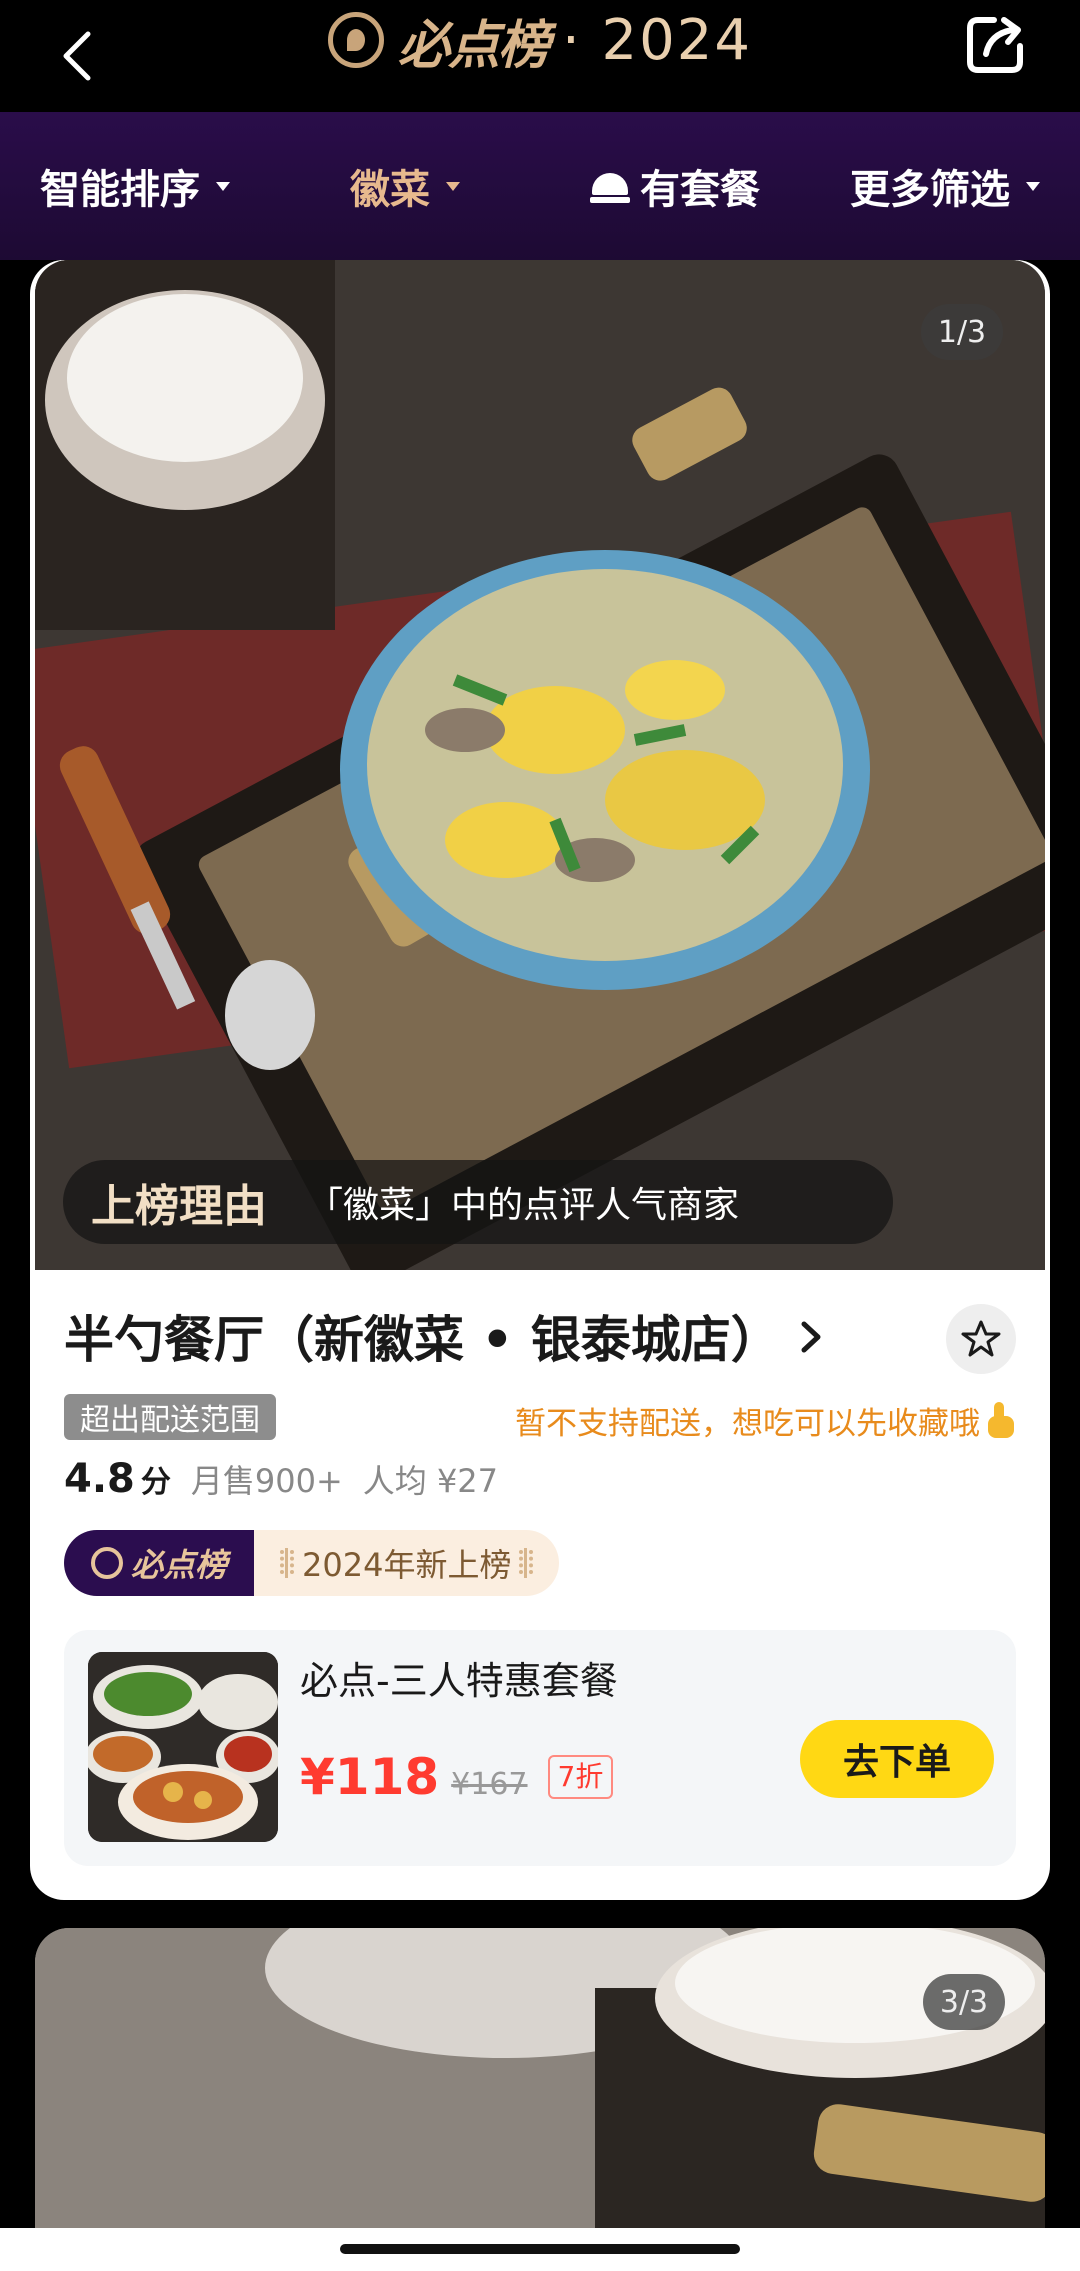 This screenshot has width=1080, height=2271. I want to click on package-thumbnail, so click(183, 1747).